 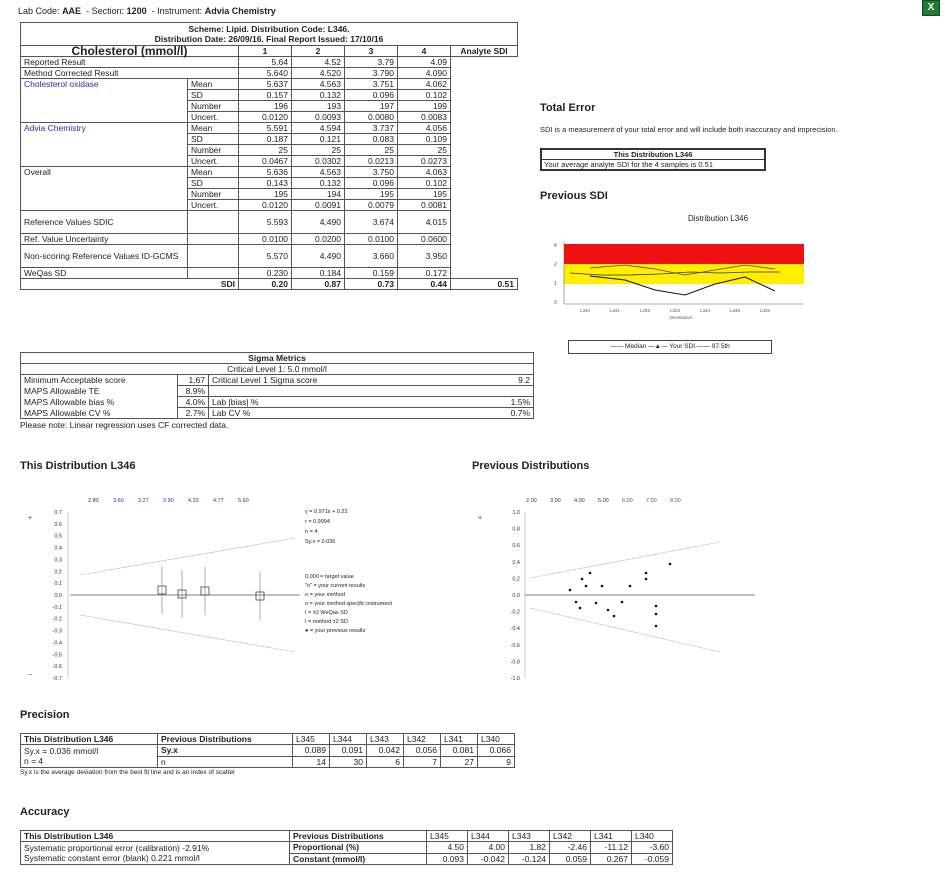 I want to click on plot-legend-item: o = your method specific instrument, so click(x=348, y=604).